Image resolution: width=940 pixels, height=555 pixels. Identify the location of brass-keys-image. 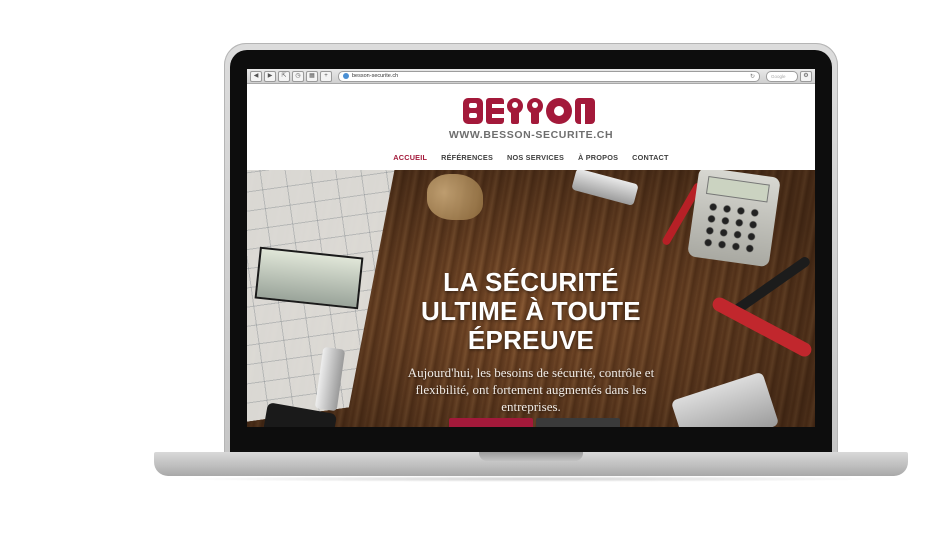
(455, 197).